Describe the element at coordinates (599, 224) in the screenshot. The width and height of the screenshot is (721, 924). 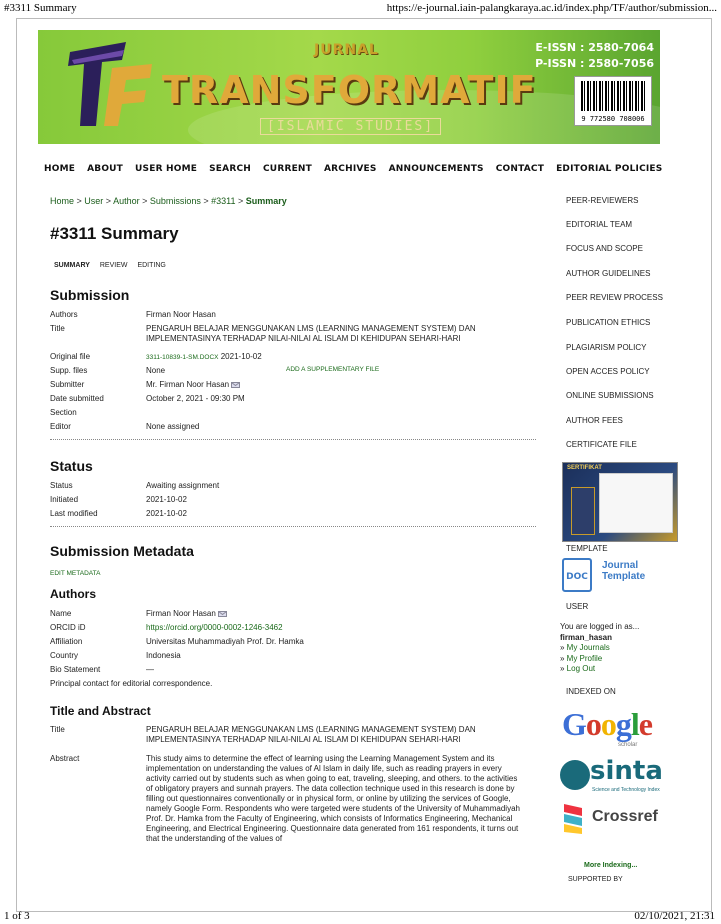
I see `sidebar-link-editorial-team: EDITORIAL TEAM` at that location.